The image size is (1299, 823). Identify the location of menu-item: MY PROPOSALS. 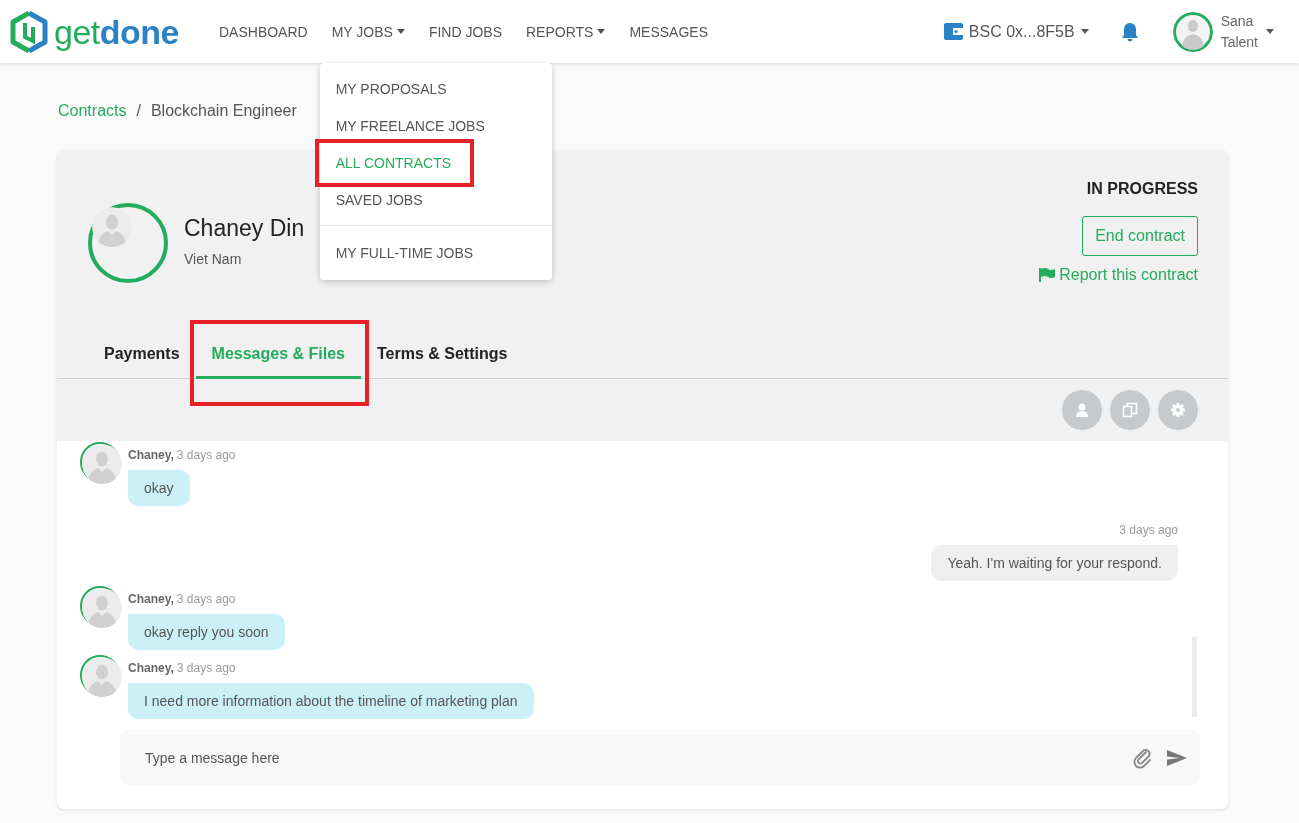
(435, 89).